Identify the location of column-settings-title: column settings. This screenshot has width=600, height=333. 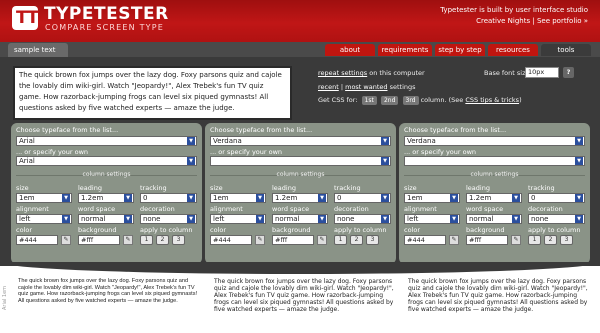
(300, 174).